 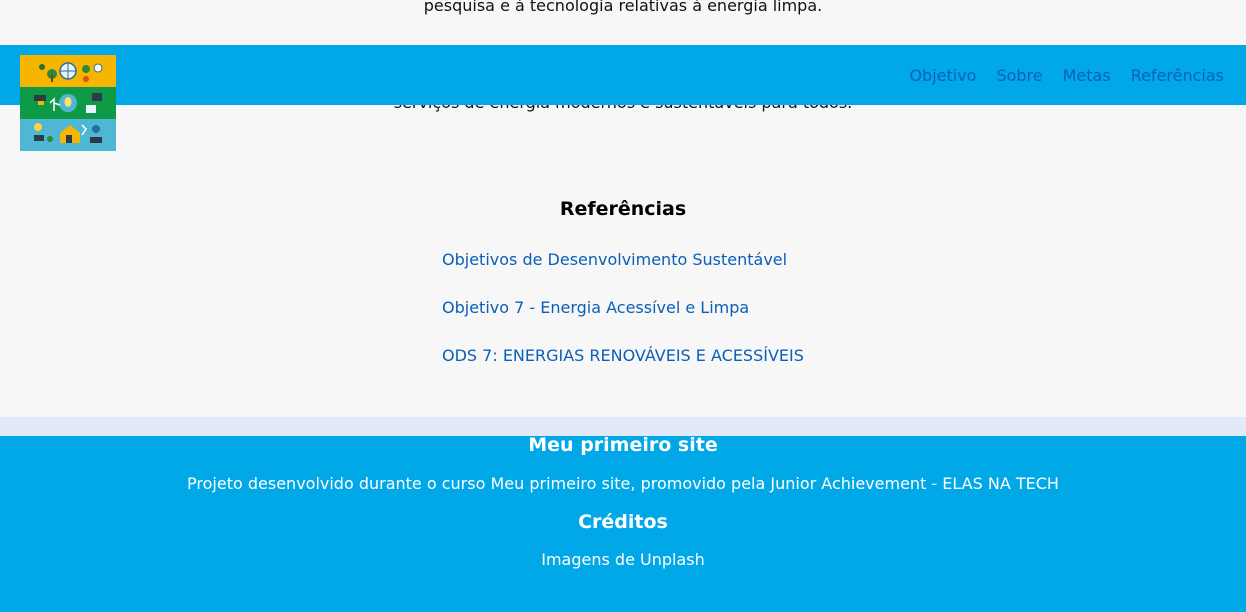 What do you see at coordinates (1019, 75) in the screenshot?
I see `nav-link-sobre: Sobre` at bounding box center [1019, 75].